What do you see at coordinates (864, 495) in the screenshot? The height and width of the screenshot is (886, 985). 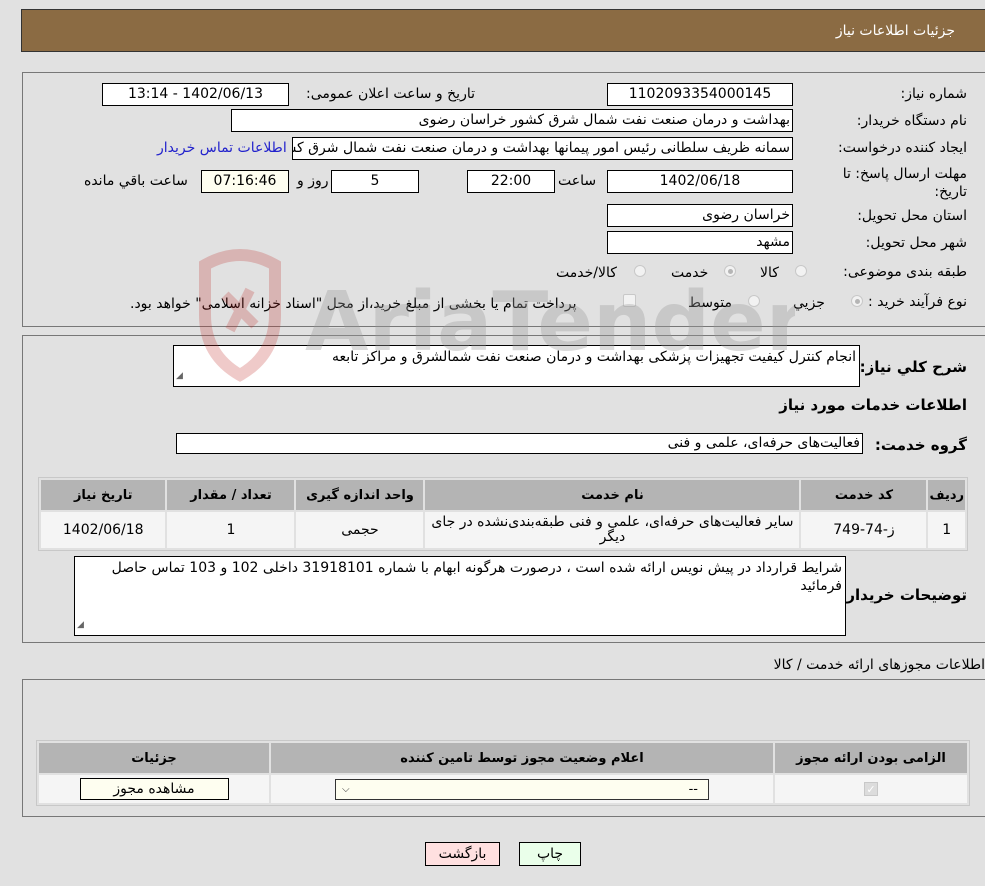 I see `col-service-code: کد خدمت` at bounding box center [864, 495].